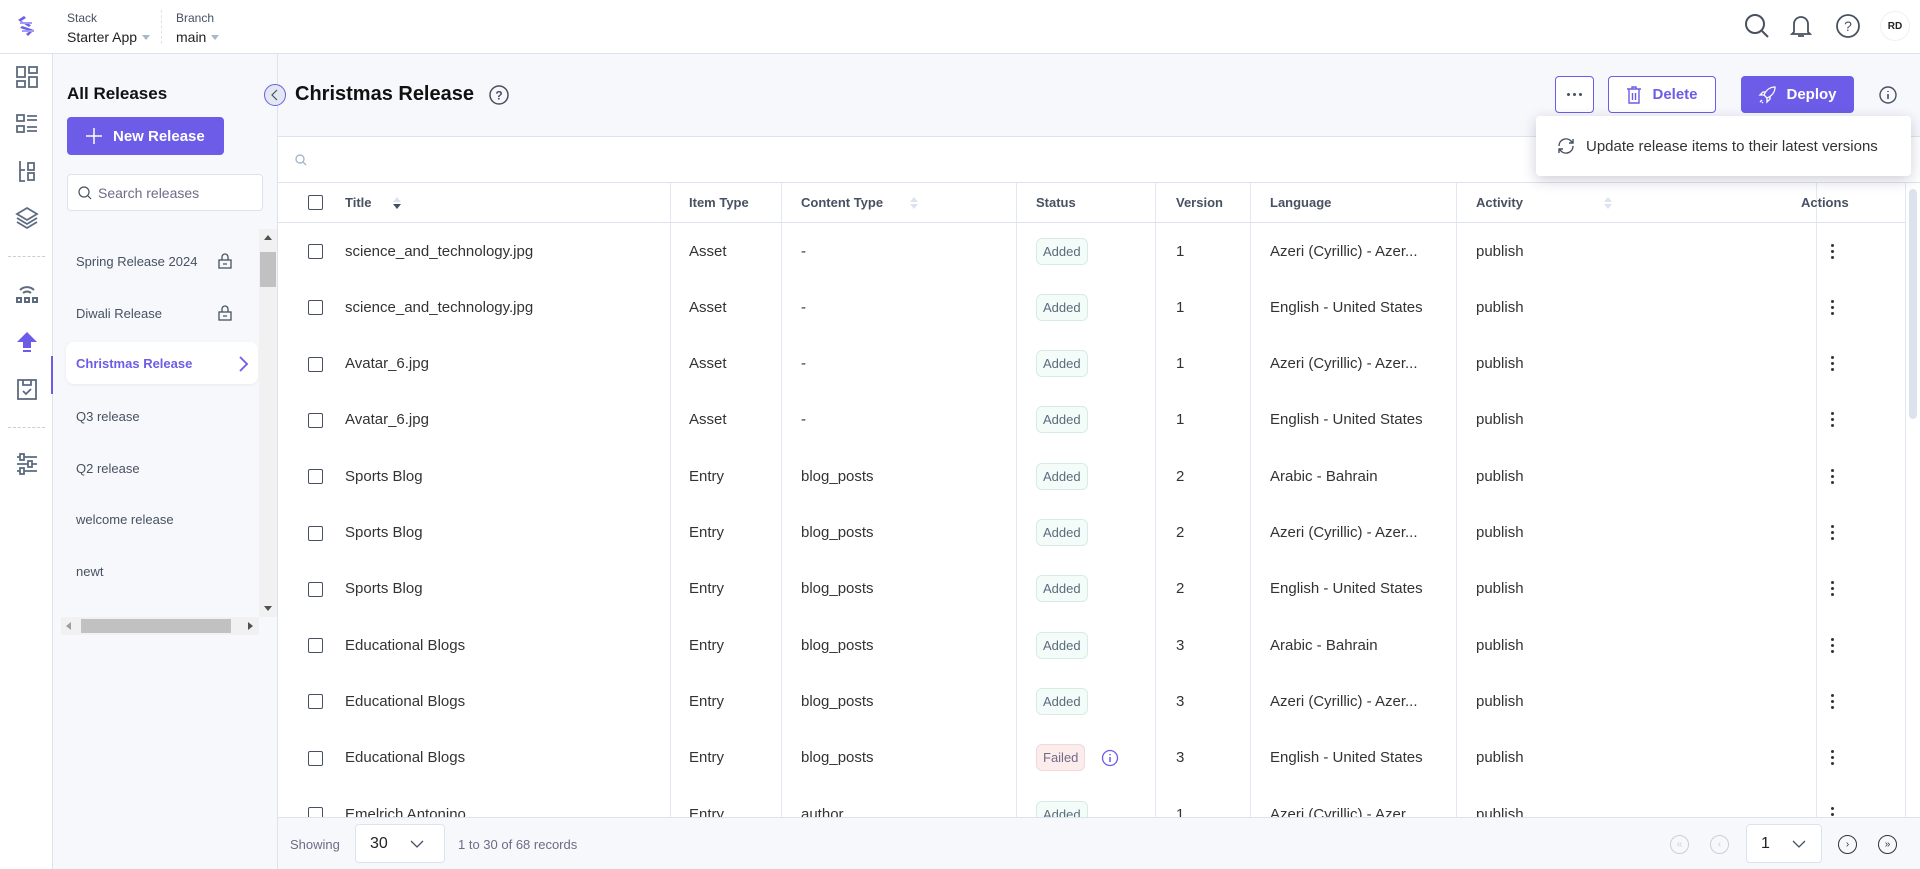 The height and width of the screenshot is (869, 1920). I want to click on release-item: Diwali Release, so click(162, 313).